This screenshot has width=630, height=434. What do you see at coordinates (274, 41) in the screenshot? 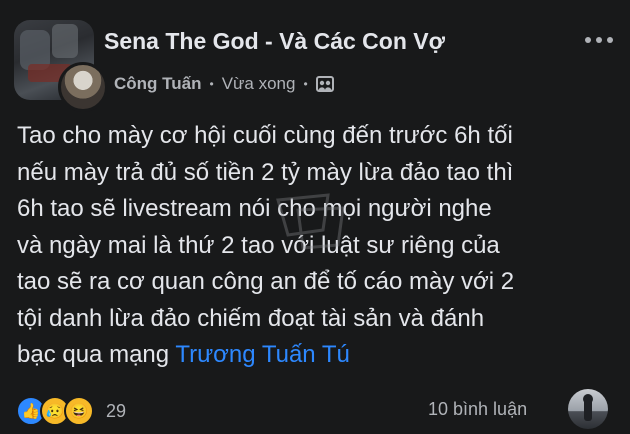
I see `group-name-link: Sena The God - Và Các Con Vợ` at bounding box center [274, 41].